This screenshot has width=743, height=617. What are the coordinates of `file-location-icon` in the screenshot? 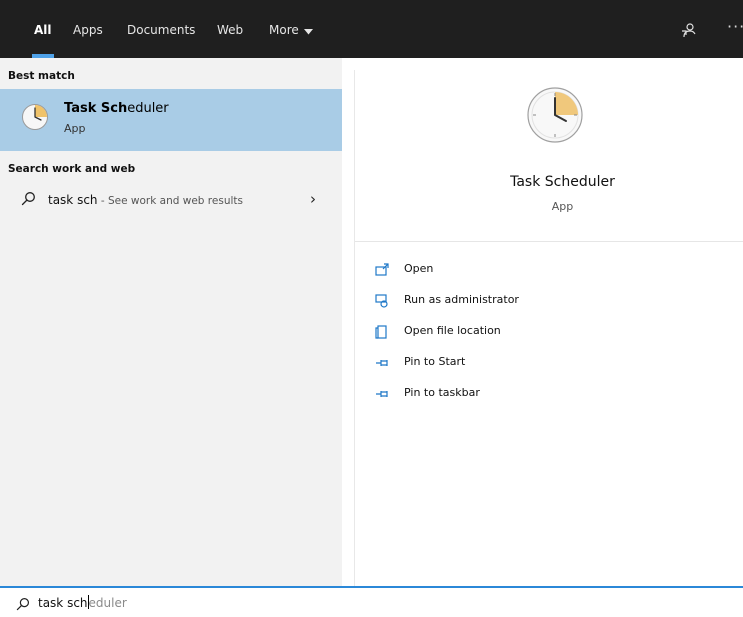 It's located at (382, 331).